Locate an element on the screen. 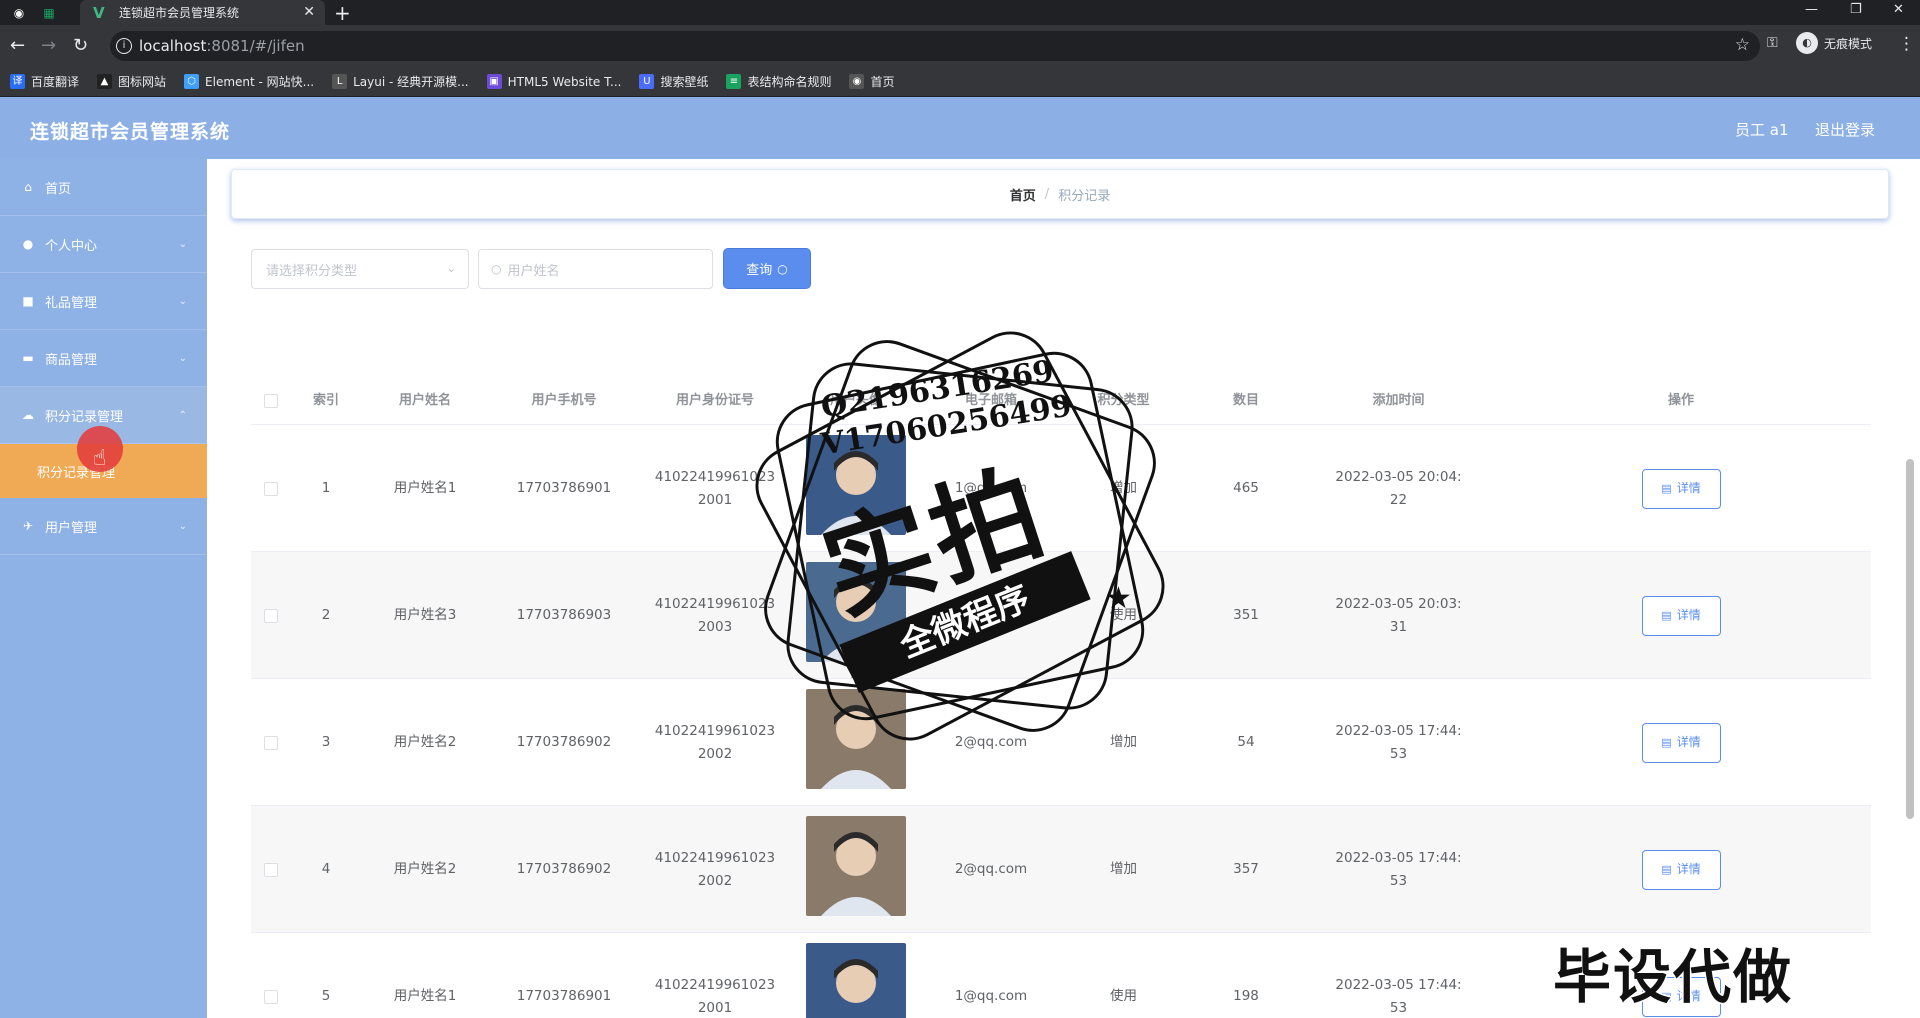  cell-index: 2 is located at coordinates (326, 615).